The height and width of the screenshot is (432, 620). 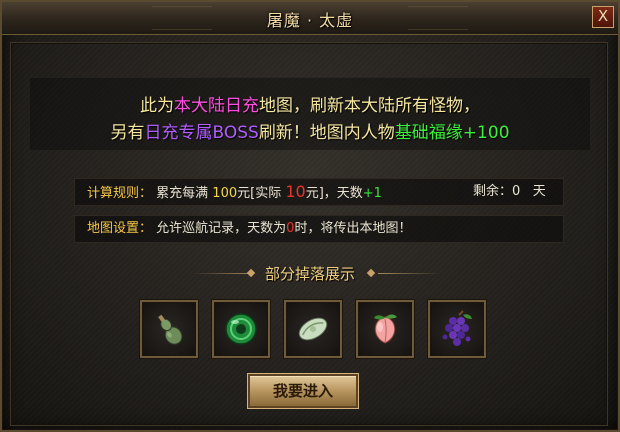 What do you see at coordinates (261, 193) in the screenshot?
I see `rules-text: 元[实际` at bounding box center [261, 193].